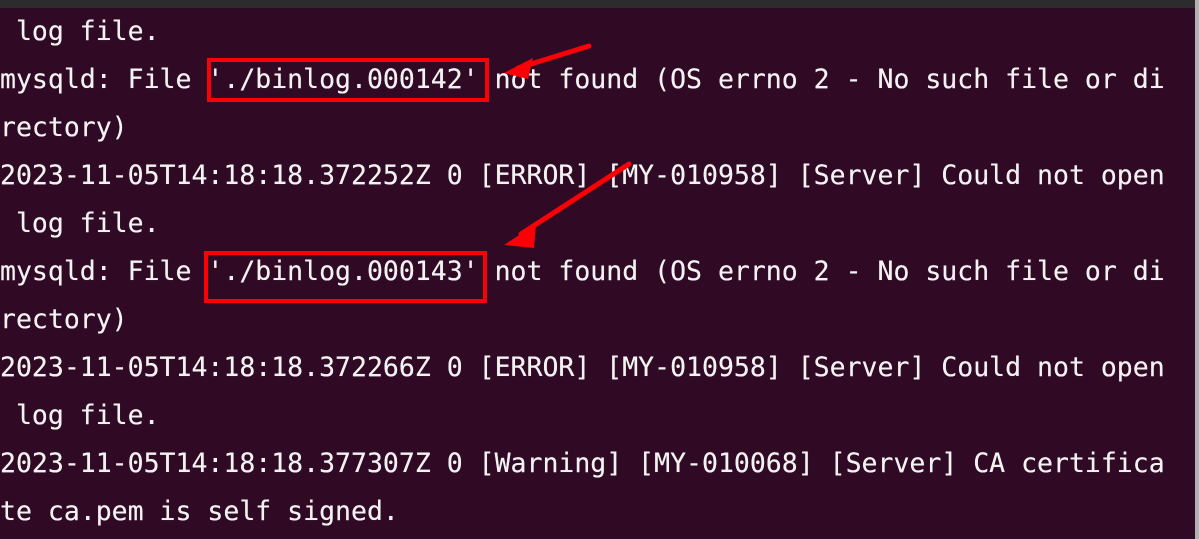  Describe the element at coordinates (199, 511) in the screenshot. I see `log-line: te ca.pem is self signed.` at that location.